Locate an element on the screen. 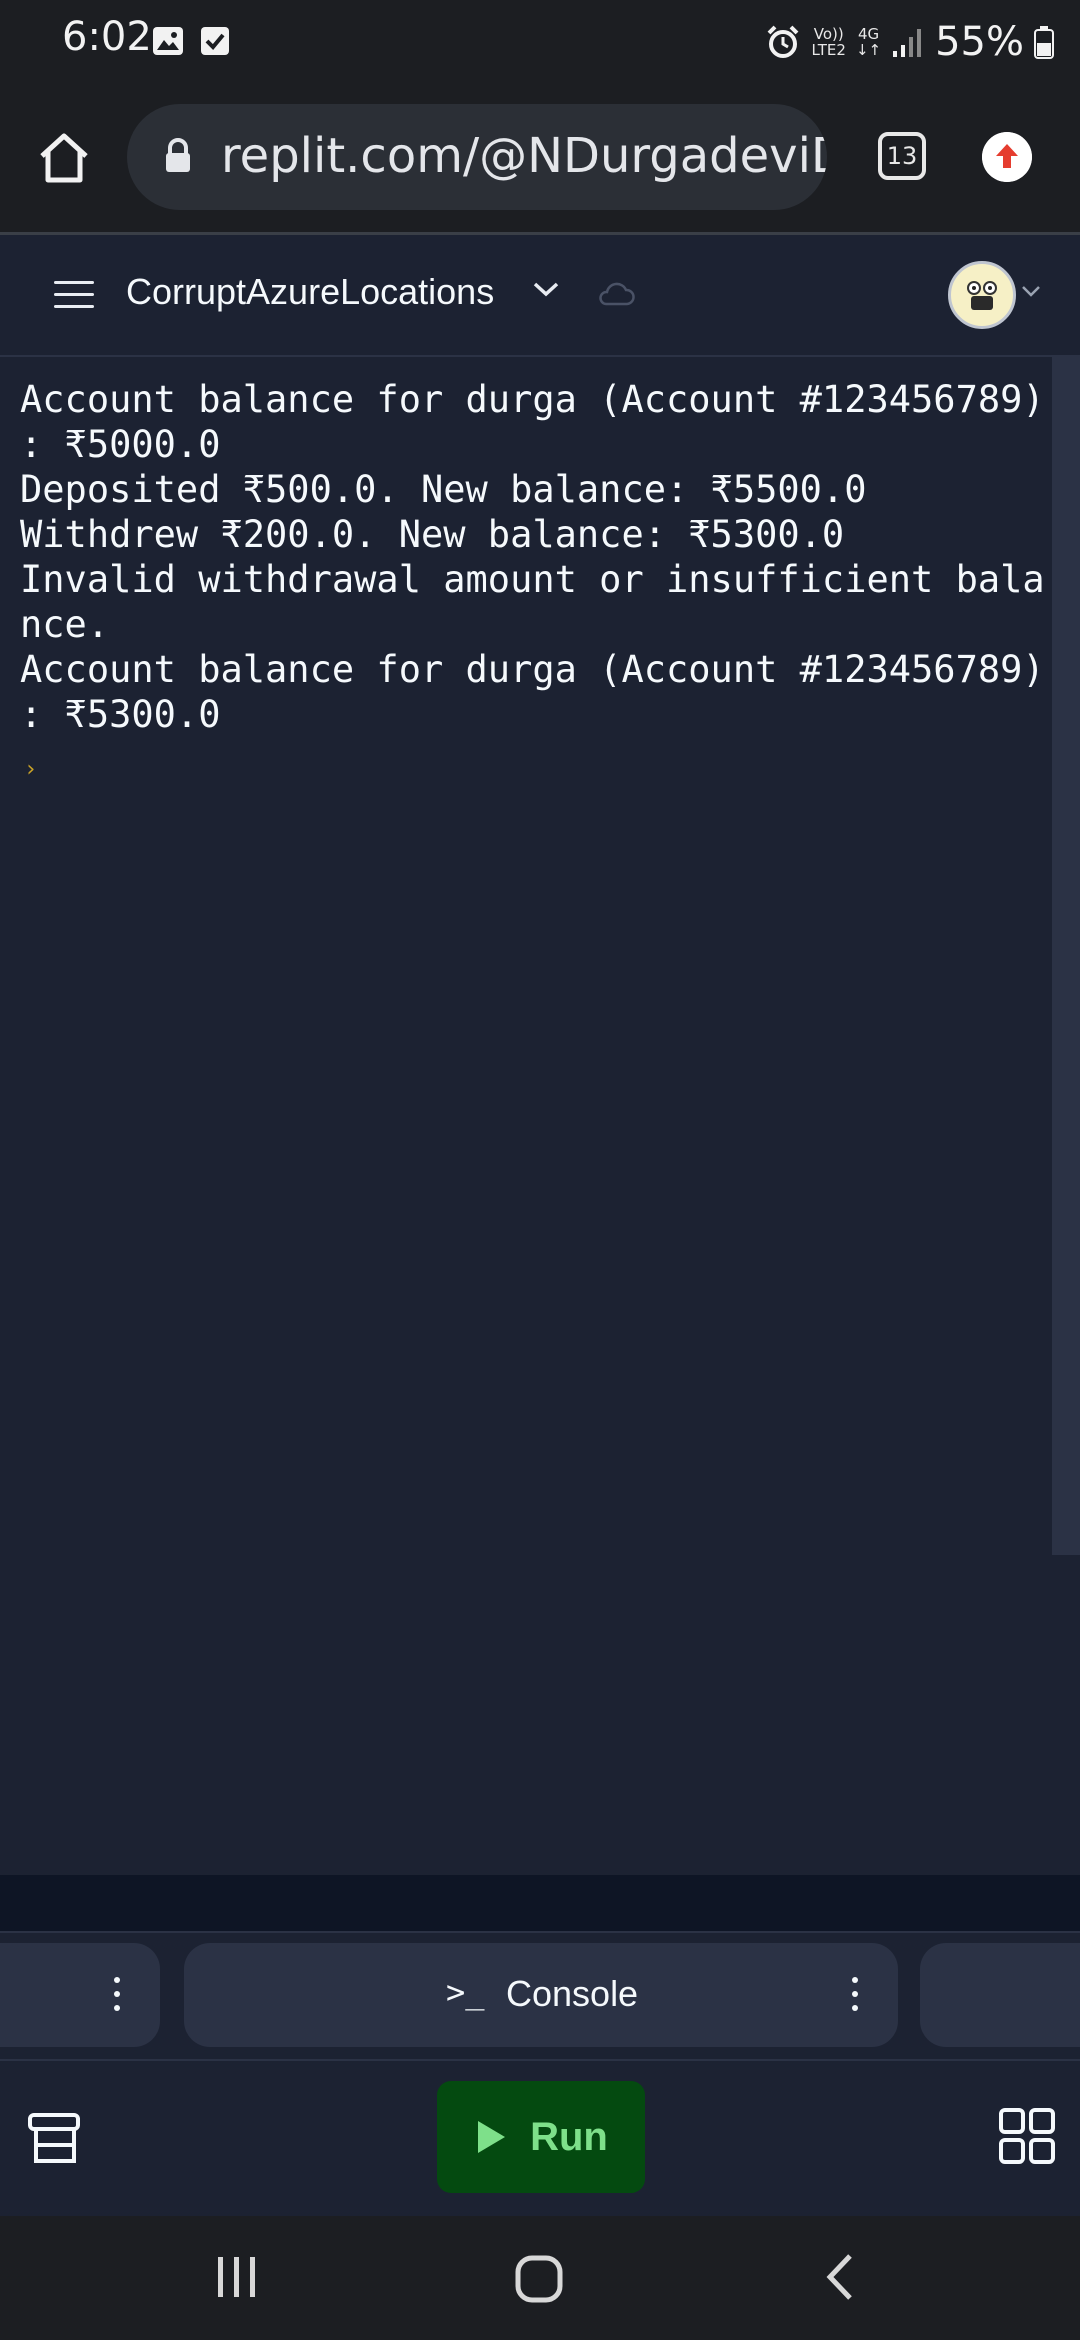 The height and width of the screenshot is (2340, 1080). gallery-notification-icon is located at coordinates (168, 41).